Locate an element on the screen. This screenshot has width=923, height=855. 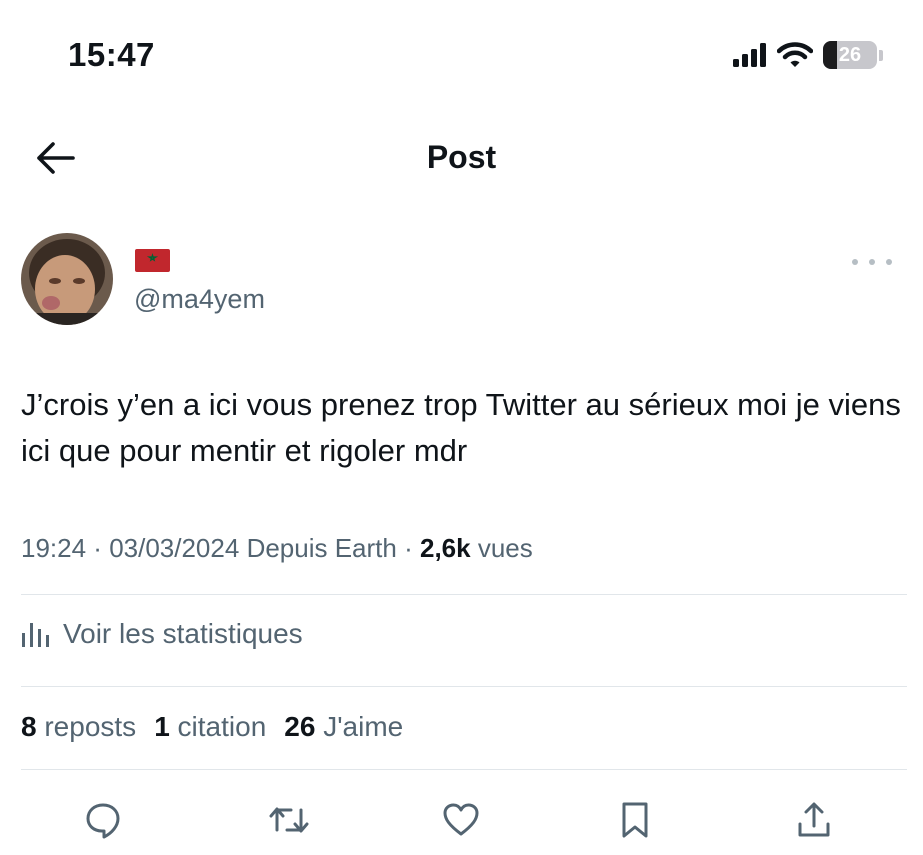
more-options-button is located at coordinates (872, 262).